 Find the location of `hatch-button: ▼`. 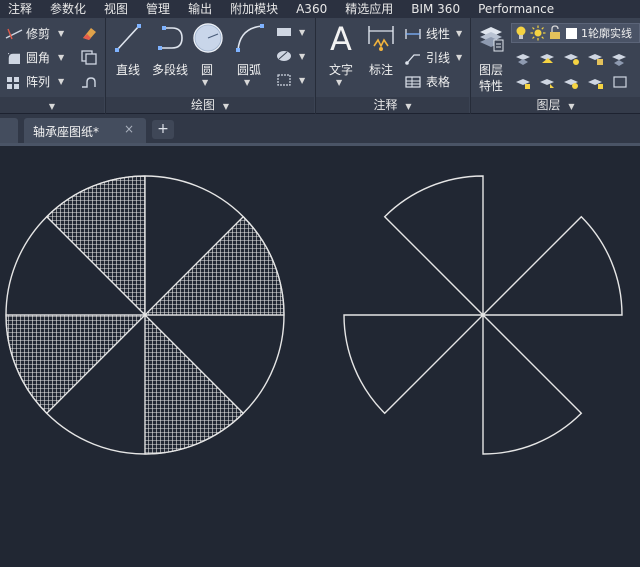

hatch-button: ▼ is located at coordinates (290, 56).